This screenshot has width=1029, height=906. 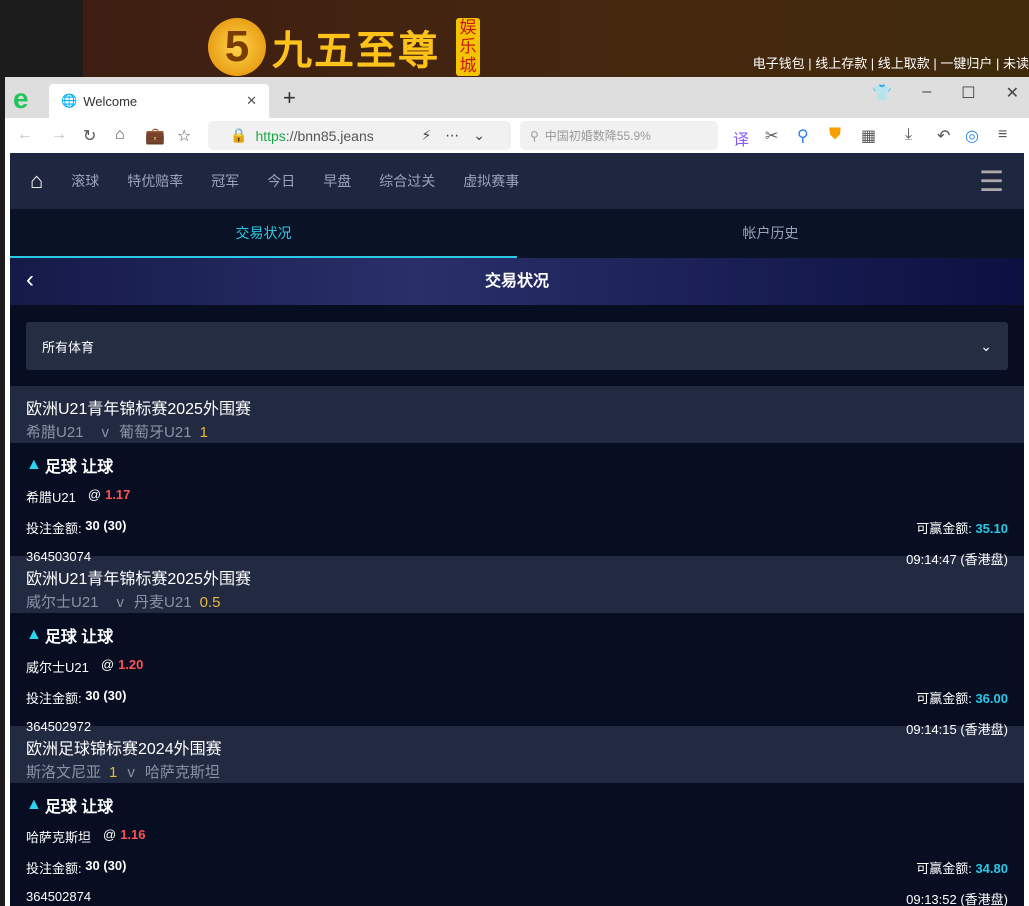 I want to click on nav-item: 早盘, so click(x=337, y=181).